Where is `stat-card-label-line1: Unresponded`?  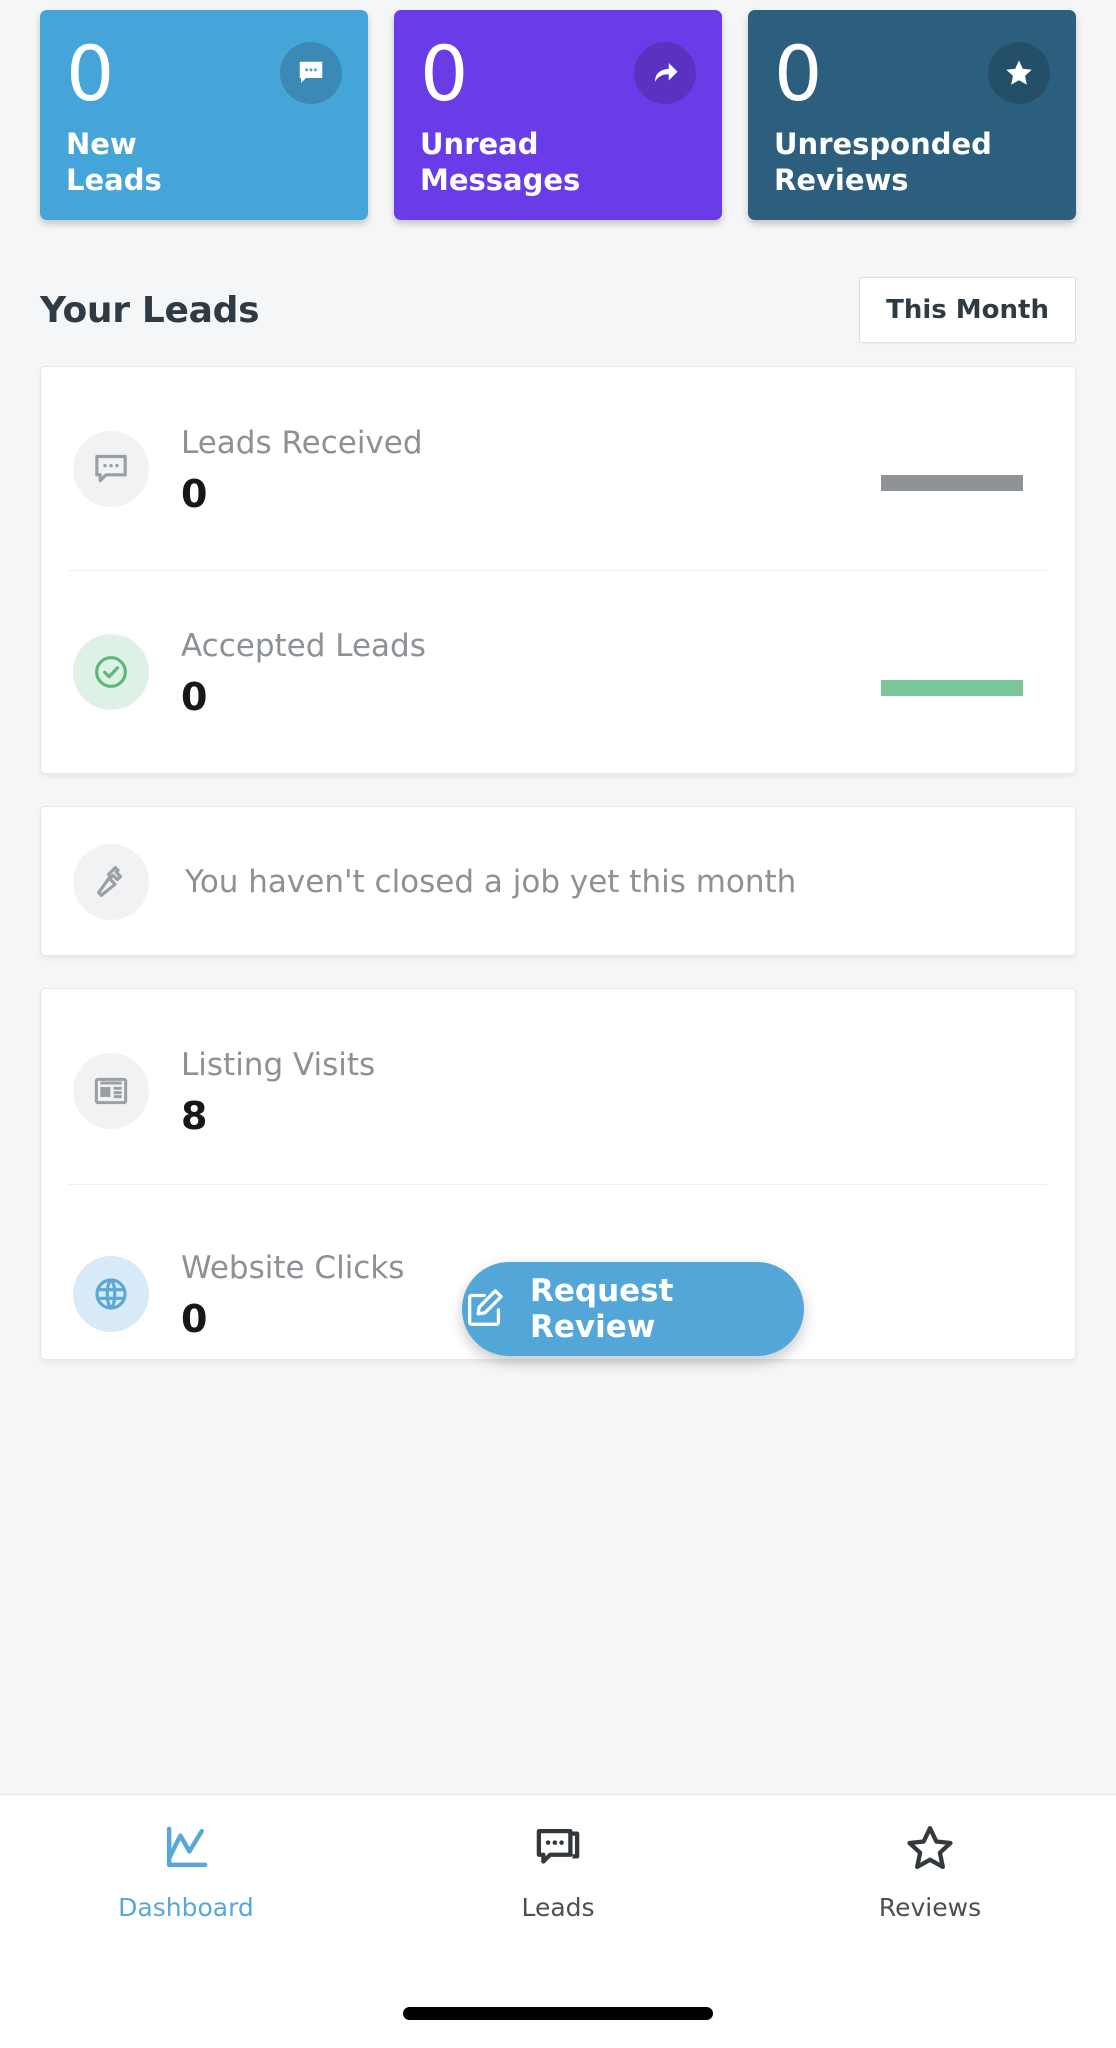
stat-card-label-line1: Unresponded is located at coordinates (883, 144).